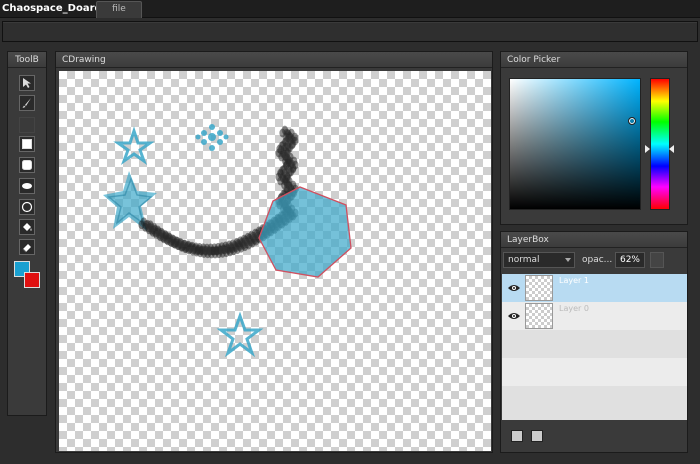 The image size is (700, 464). Describe the element at coordinates (594, 60) in the screenshot. I see `color-picker-header: Color Picker` at that location.